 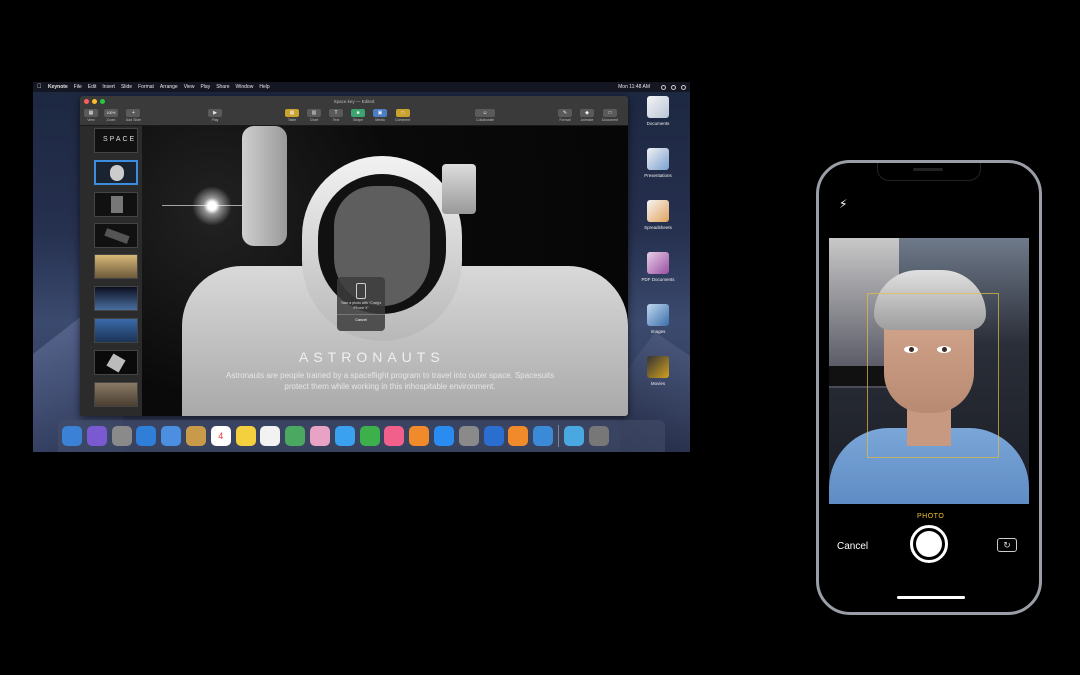 I want to click on siri-icon, so click(x=96, y=436).